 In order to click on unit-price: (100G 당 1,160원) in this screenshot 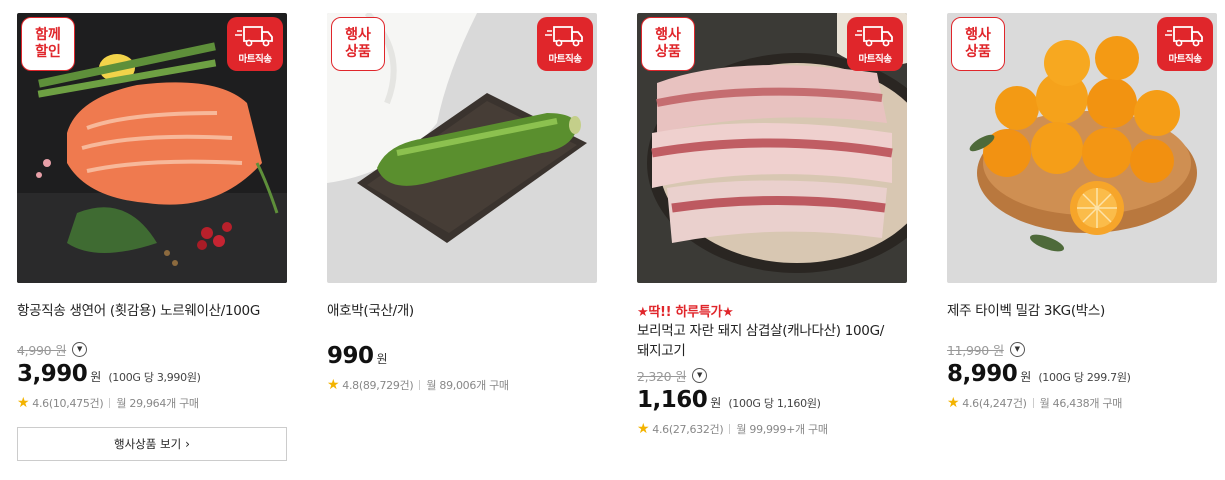, I will do `click(774, 403)`.